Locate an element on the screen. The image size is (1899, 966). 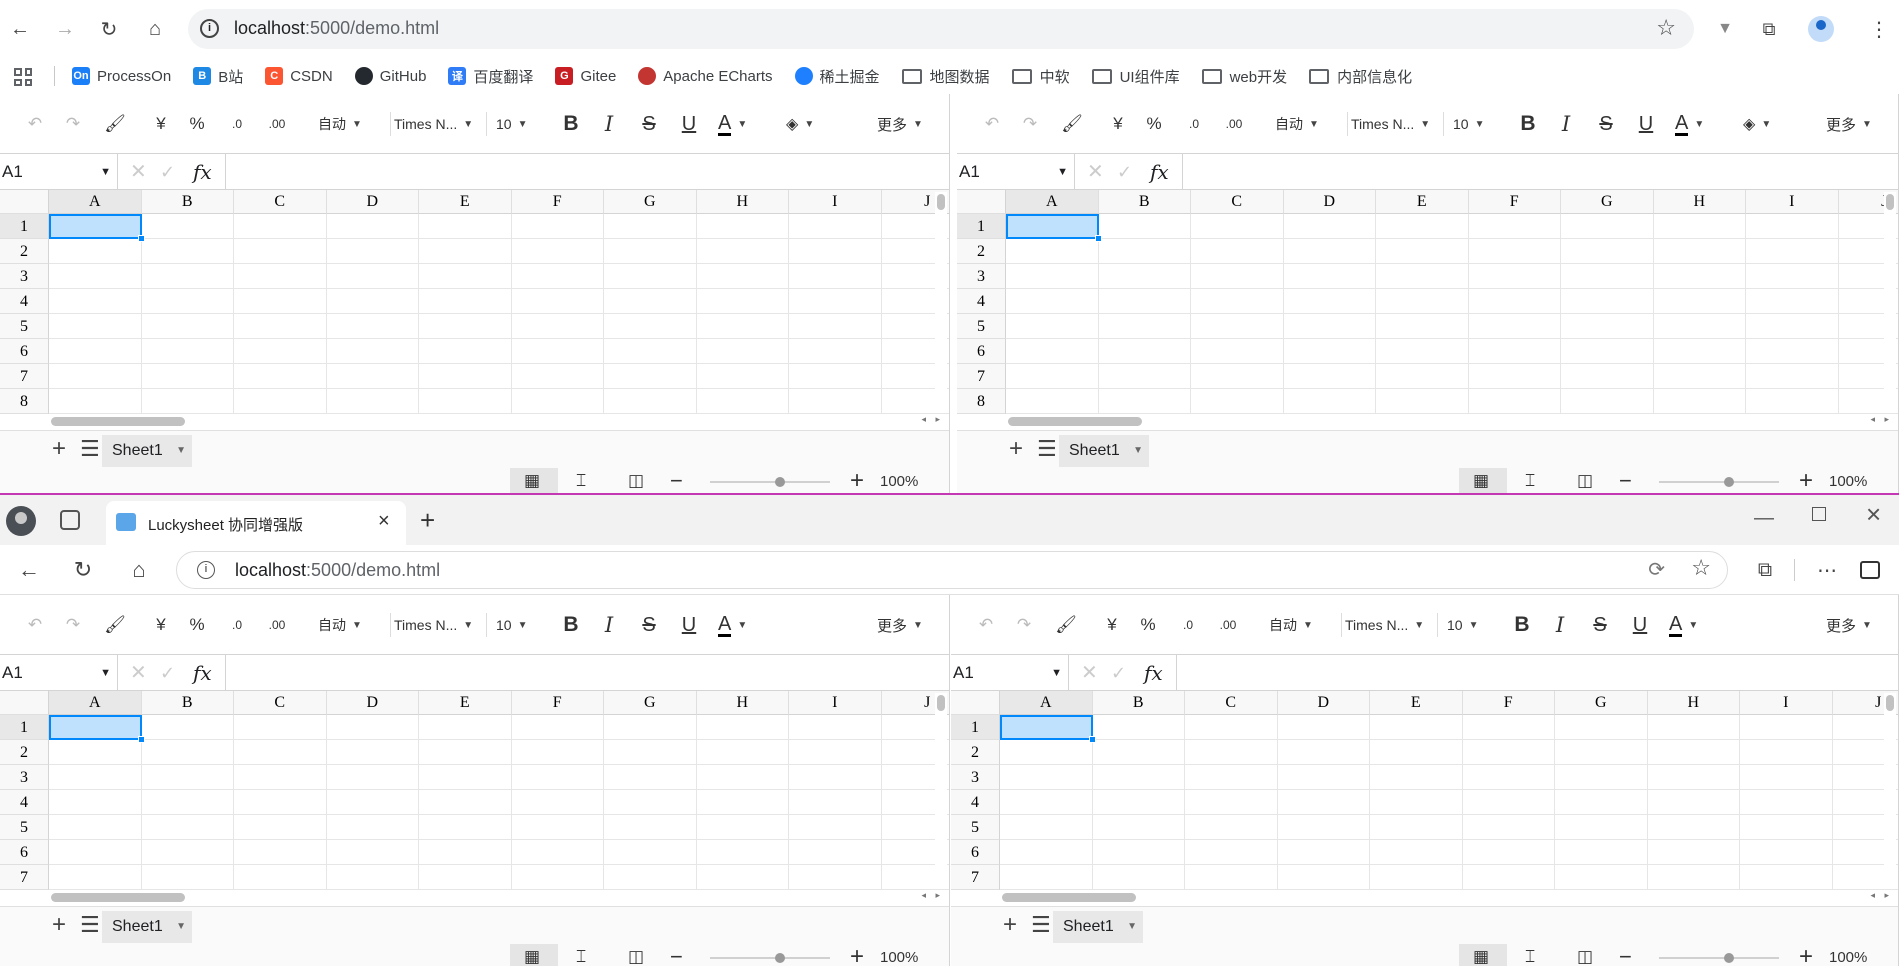
star-icon: ☆ is located at coordinates (1666, 28).